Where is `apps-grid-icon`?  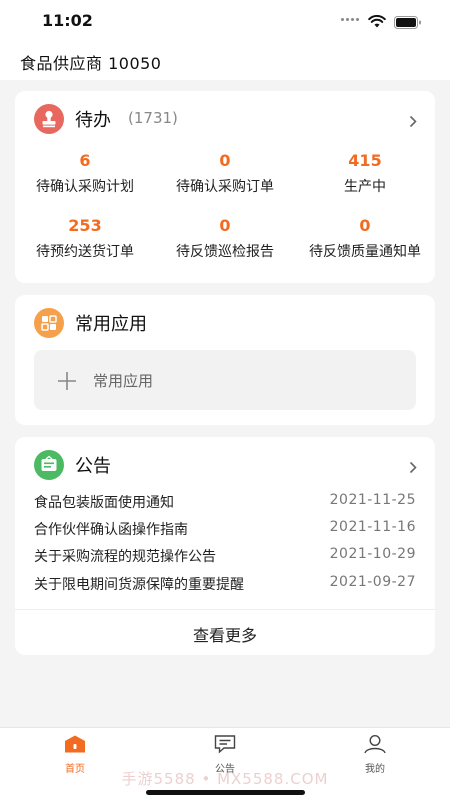 apps-grid-icon is located at coordinates (49, 323).